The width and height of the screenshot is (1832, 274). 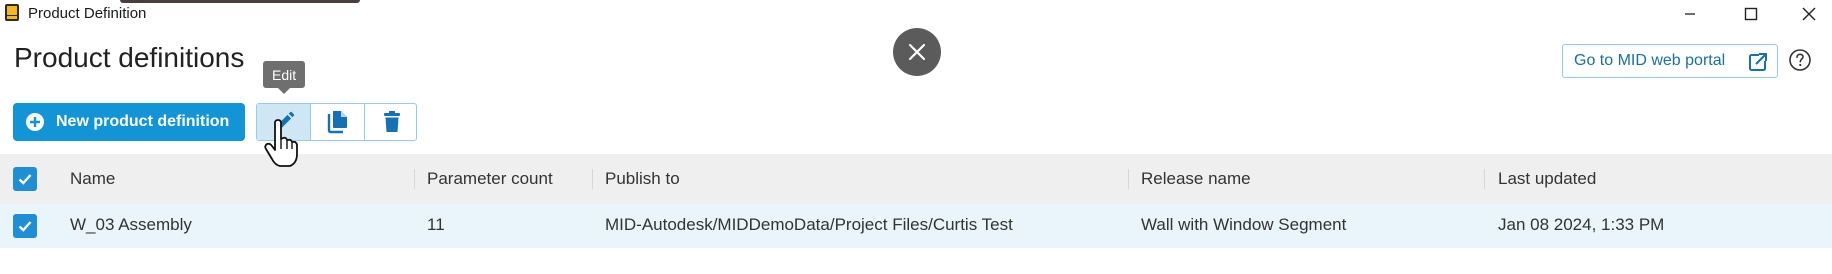 I want to click on new-product-definition-button: New product definition, so click(x=129, y=122).